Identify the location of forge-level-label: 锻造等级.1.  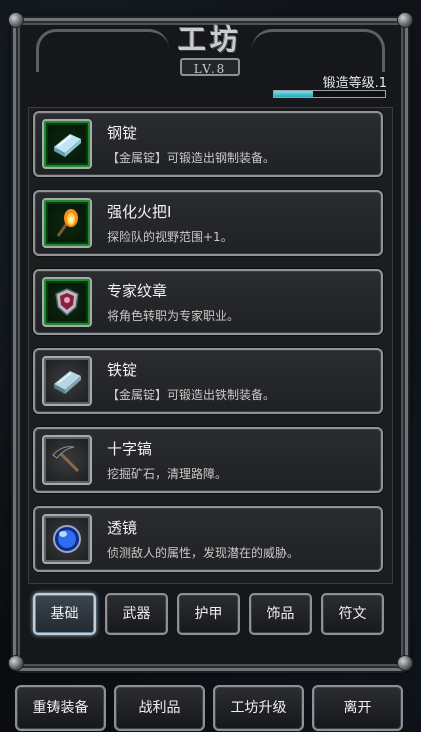
(354, 83).